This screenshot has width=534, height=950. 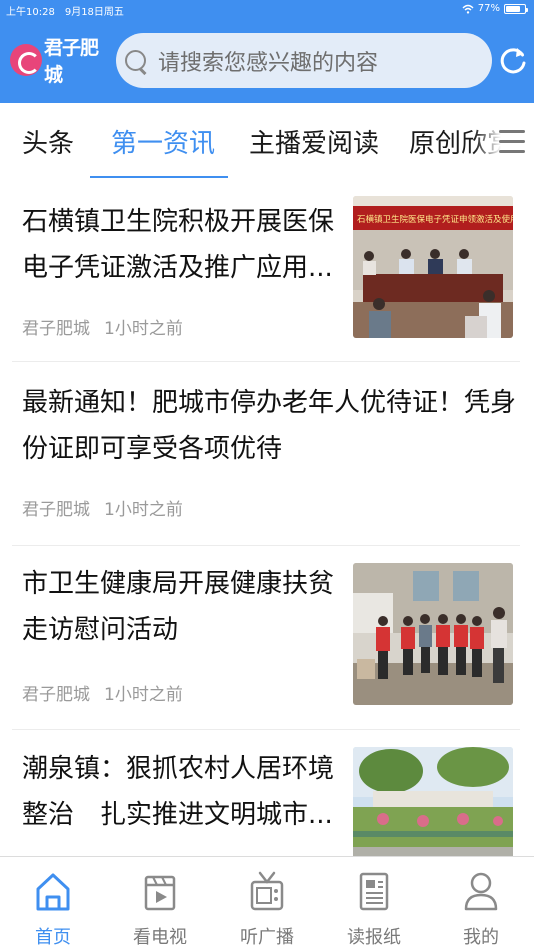 I want to click on nav-me-label: 我的, so click(x=481, y=937).